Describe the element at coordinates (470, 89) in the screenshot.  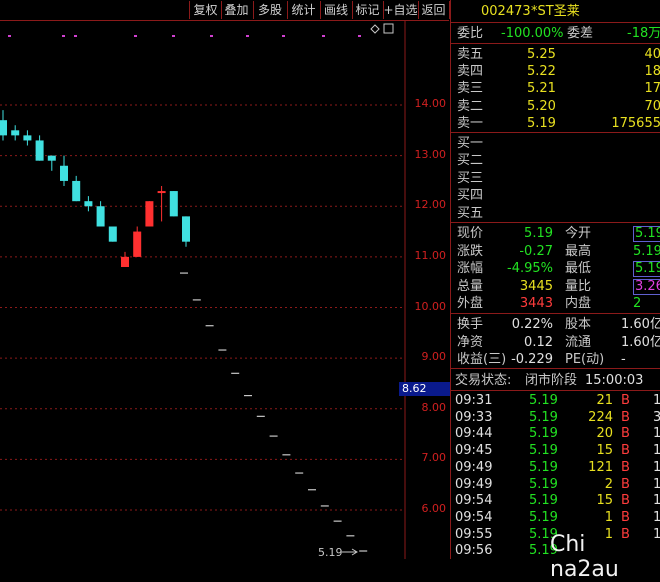
I see `level-label: 卖三` at that location.